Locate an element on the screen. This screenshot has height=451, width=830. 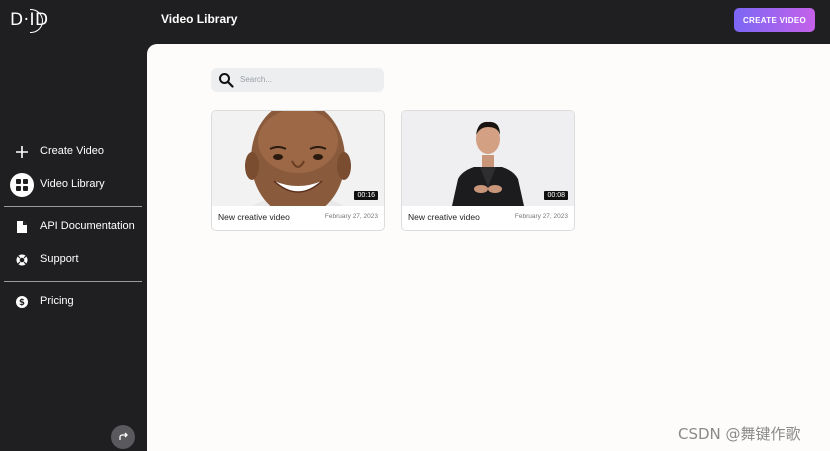
video-thumbnail: 00:16 is located at coordinates (298, 158).